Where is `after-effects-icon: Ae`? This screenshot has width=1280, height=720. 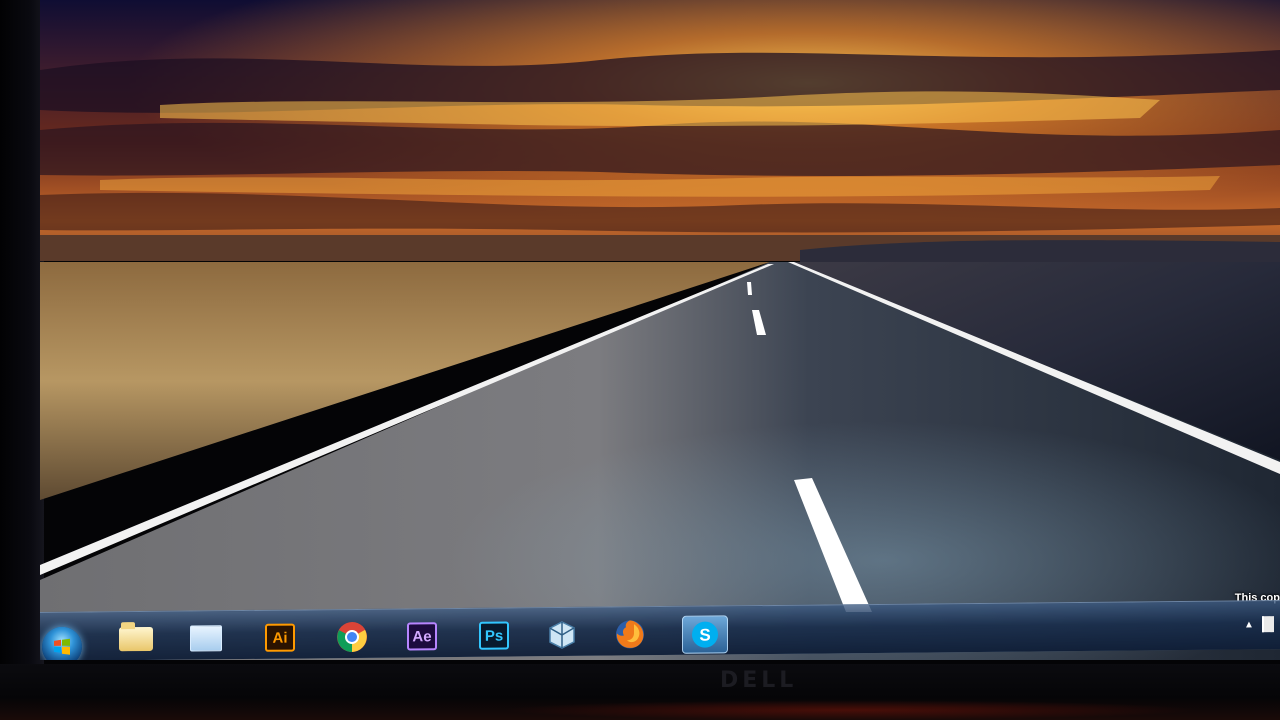 after-effects-icon: Ae is located at coordinates (422, 636).